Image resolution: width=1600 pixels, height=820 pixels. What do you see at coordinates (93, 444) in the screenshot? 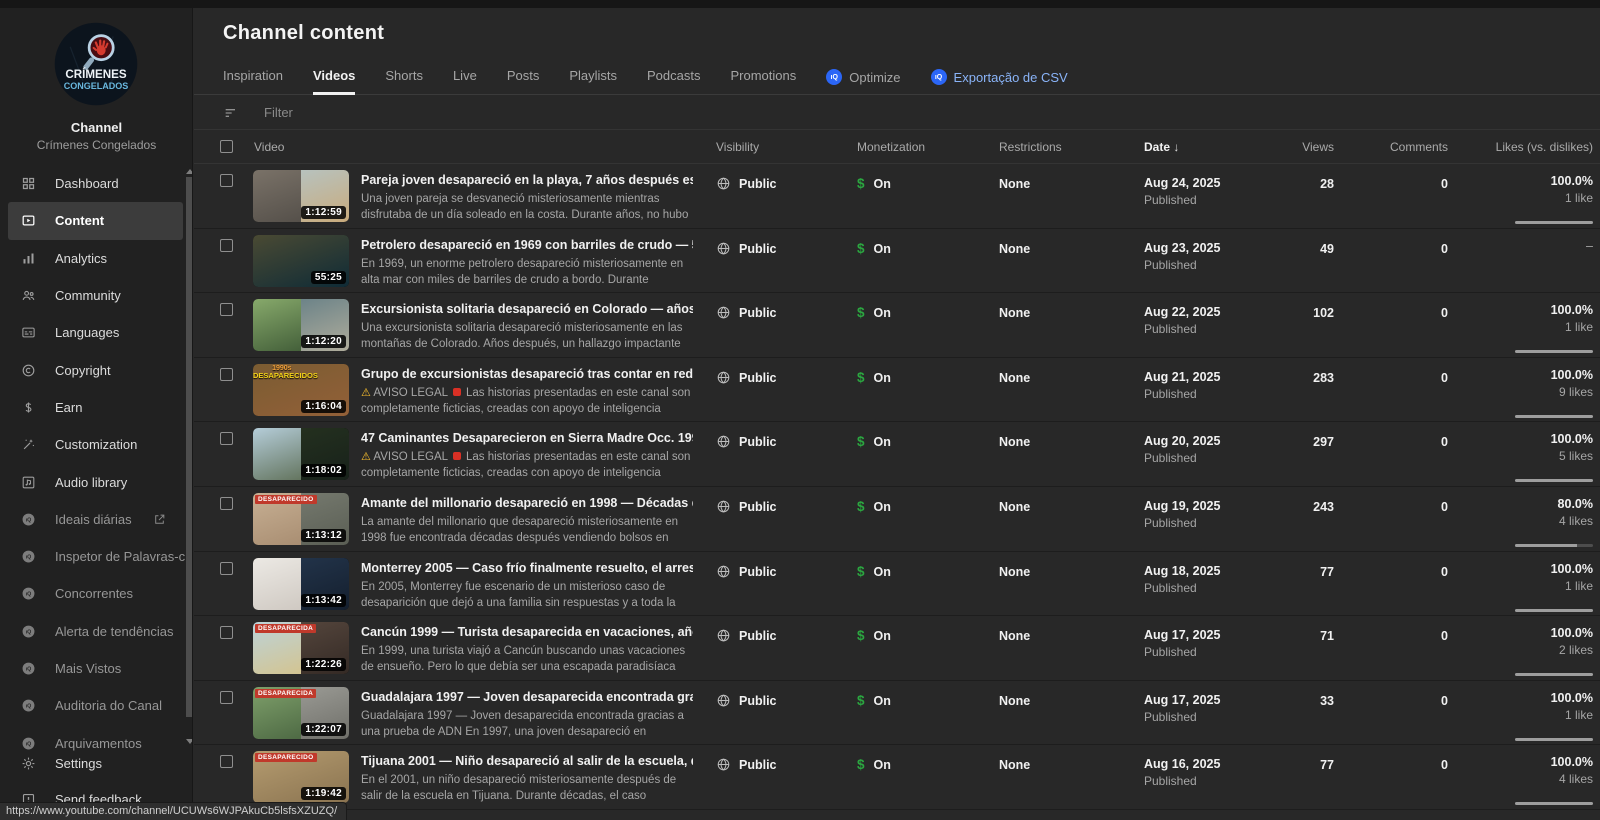
I see `sidebar-item-customization: Customization` at bounding box center [93, 444].